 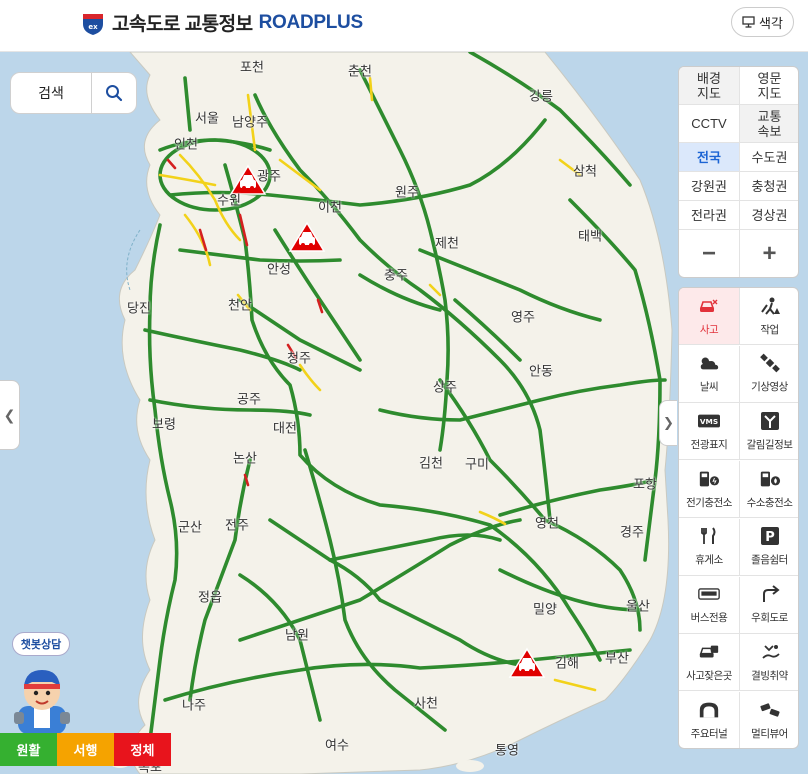 What do you see at coordinates (768, 374) in the screenshot?
I see `layer-toggle-satellite: 기상영상` at bounding box center [768, 374].